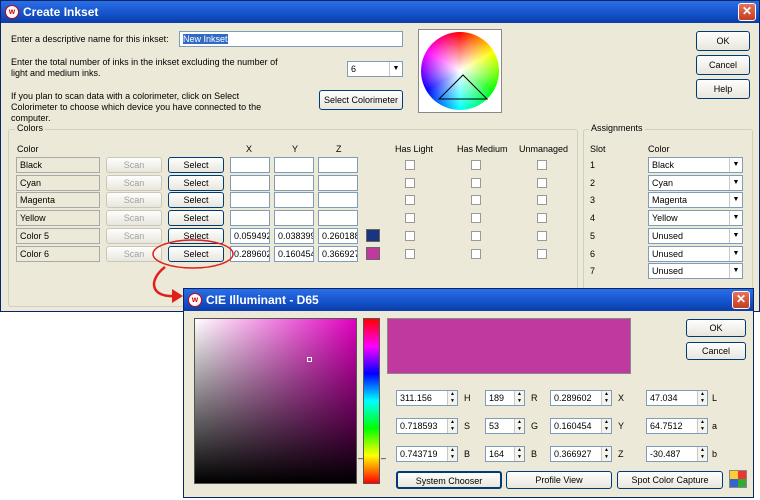 The image size is (760, 500). Describe the element at coordinates (291, 39) in the screenshot. I see `inkset-name-input: New Inkset` at that location.